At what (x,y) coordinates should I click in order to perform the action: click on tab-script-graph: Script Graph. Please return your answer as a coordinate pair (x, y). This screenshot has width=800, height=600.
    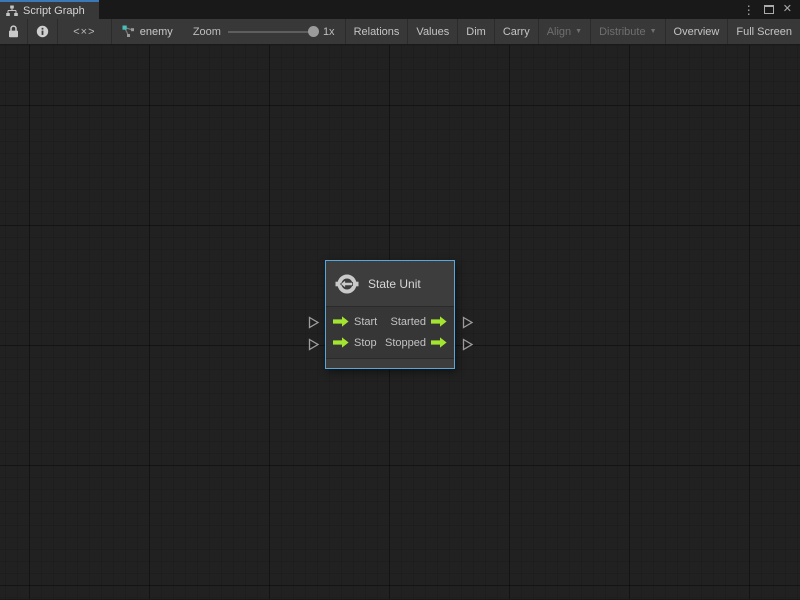
    Looking at the image, I should click on (49, 9).